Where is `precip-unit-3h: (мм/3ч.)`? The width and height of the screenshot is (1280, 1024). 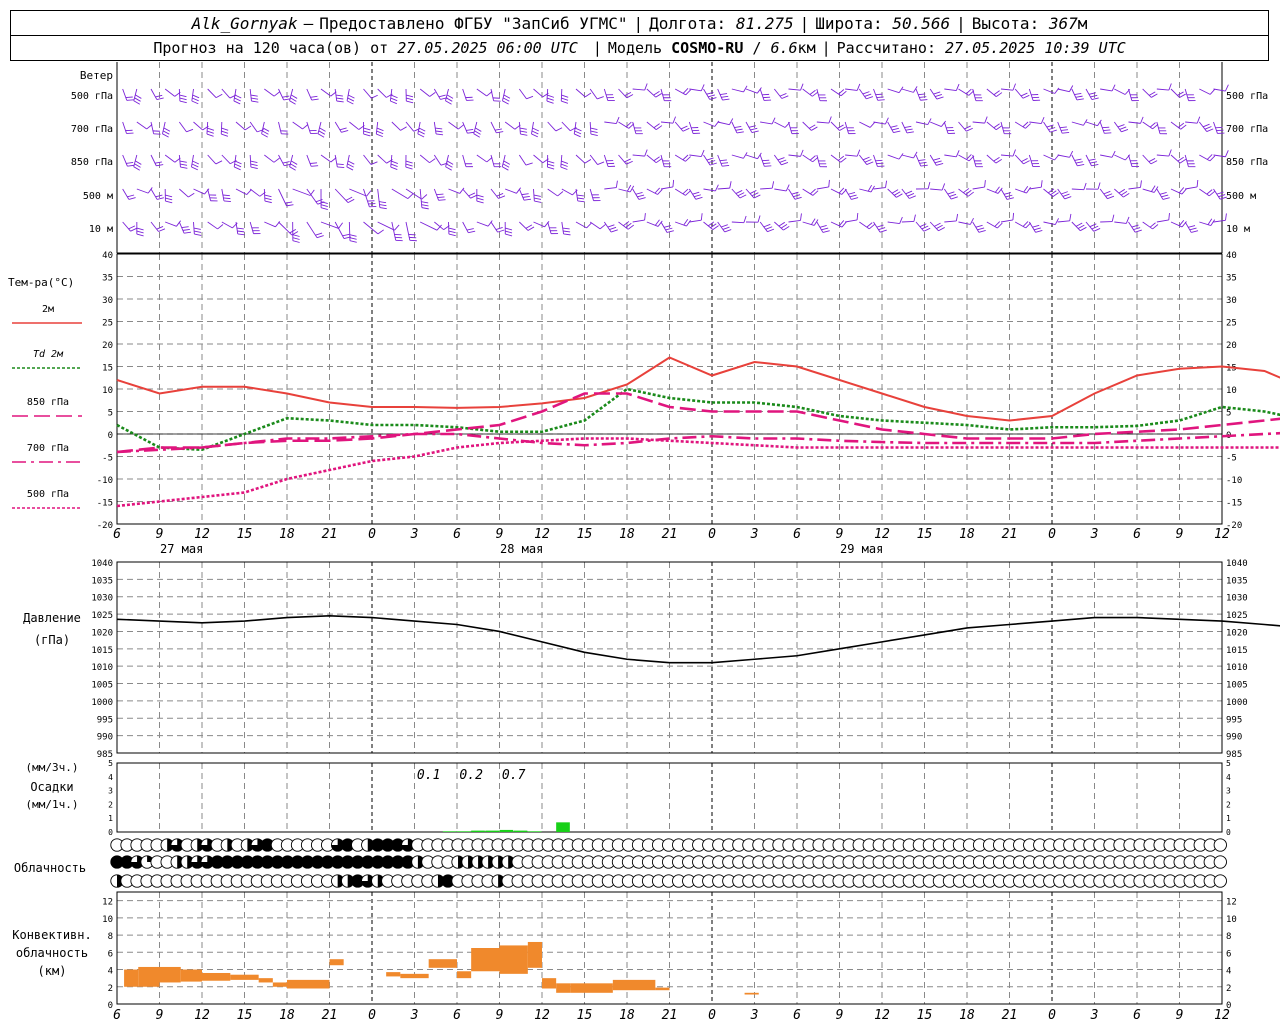
precip-unit-3h: (мм/3ч.) is located at coordinates (52, 767).